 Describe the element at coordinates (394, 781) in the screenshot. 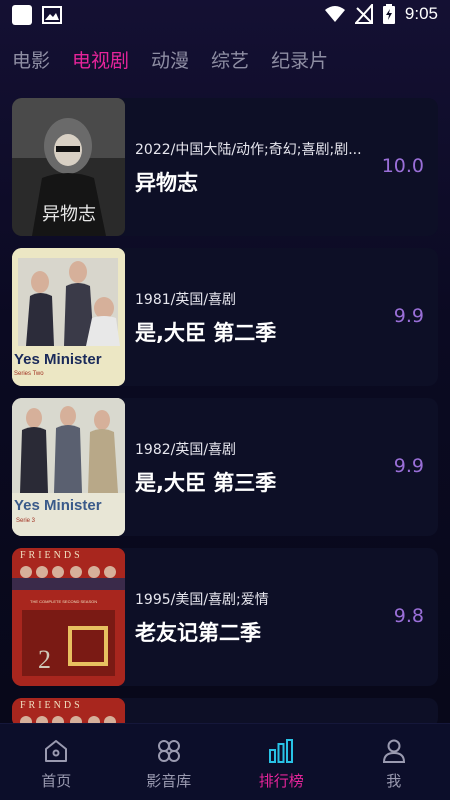

I see `nav-label: 我` at that location.